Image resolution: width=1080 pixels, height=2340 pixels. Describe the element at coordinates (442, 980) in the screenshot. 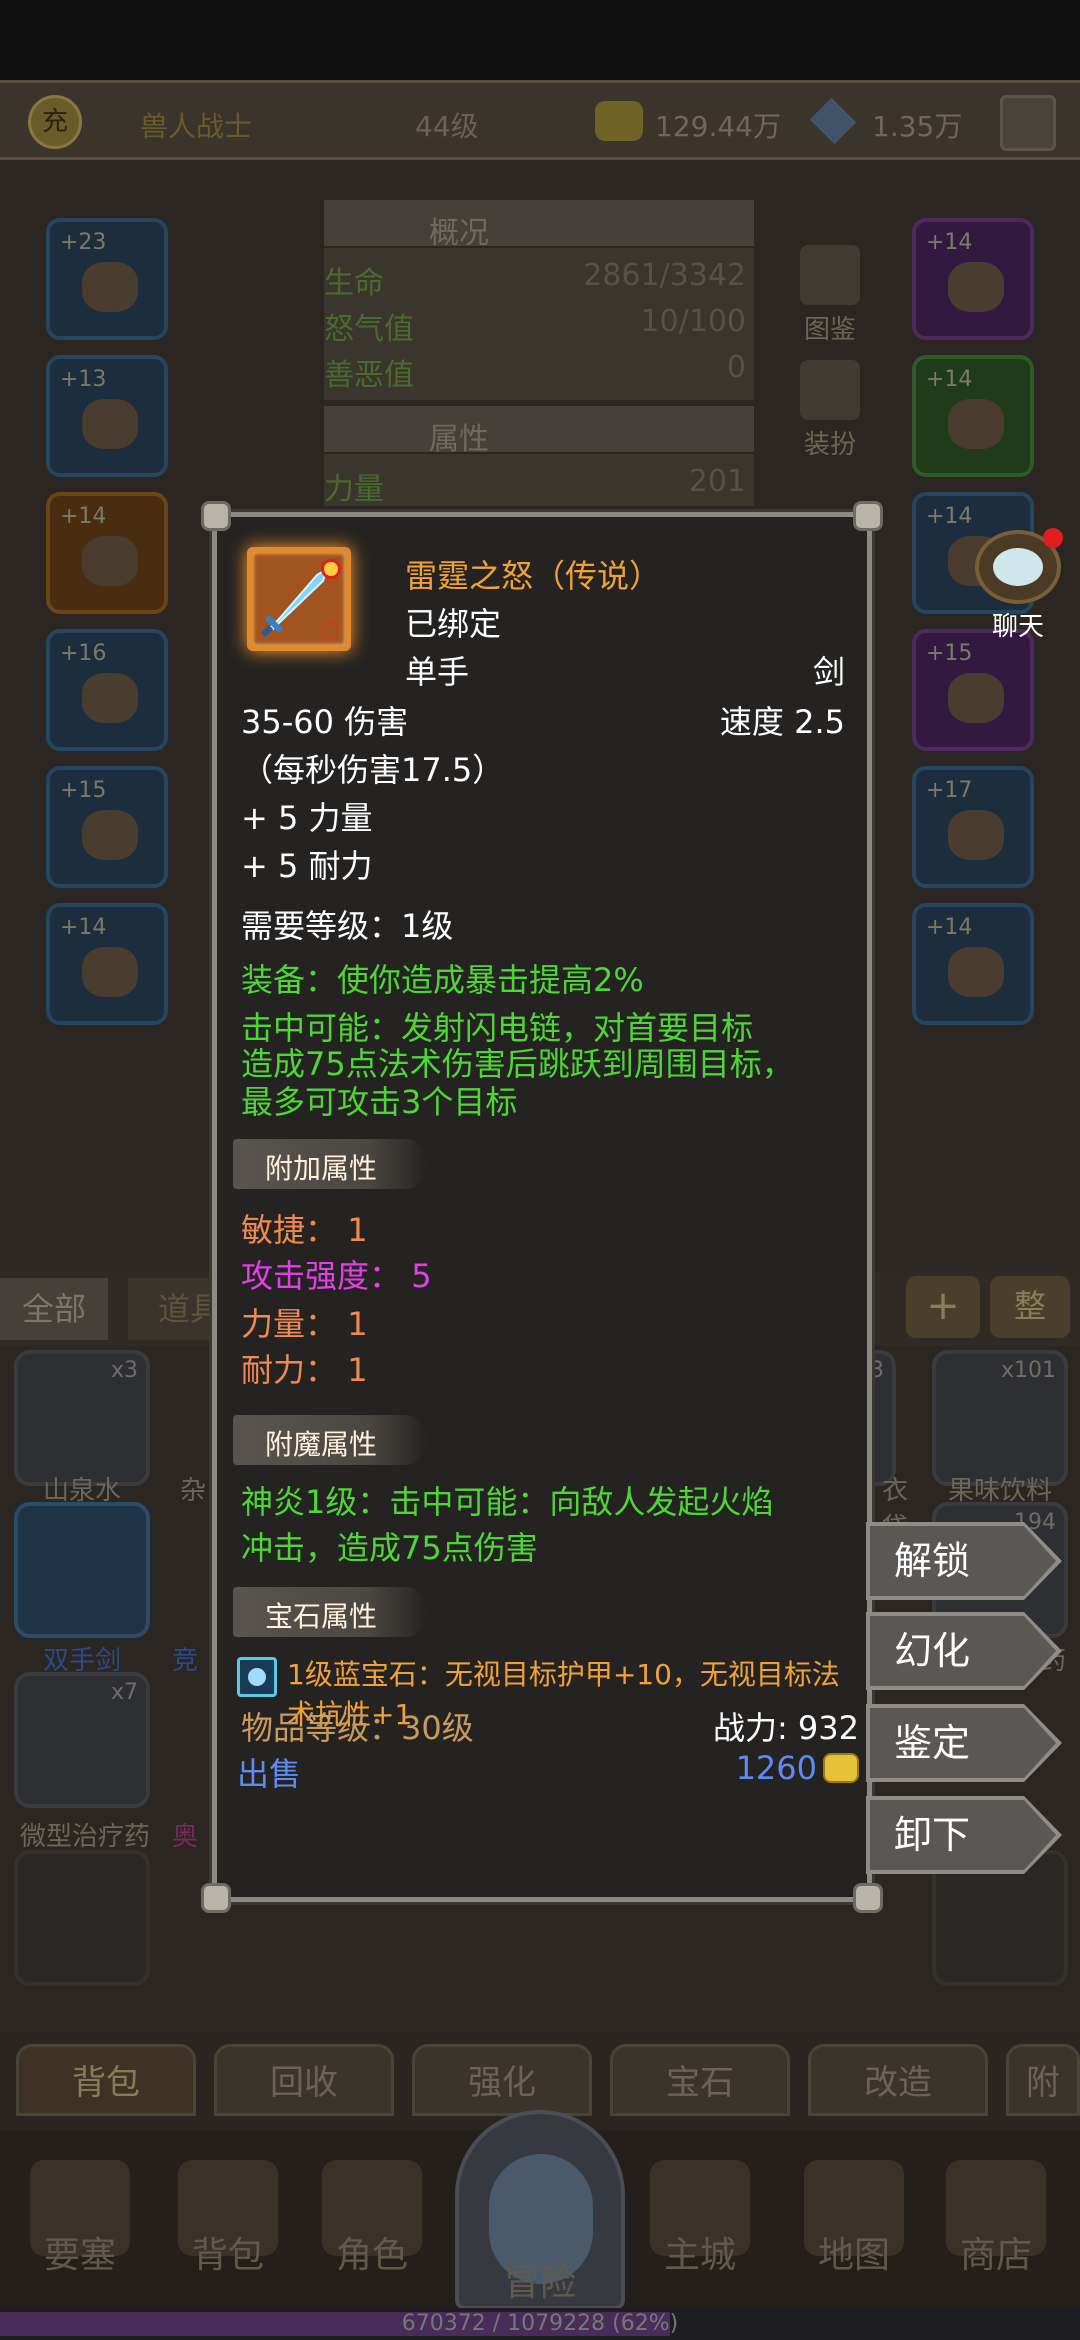

I see `effect-line: 装备：使你造成暴击提高2%` at that location.